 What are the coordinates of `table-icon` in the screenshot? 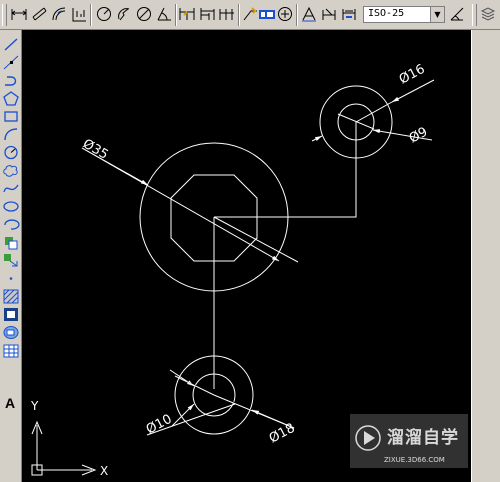 It's located at (11, 351).